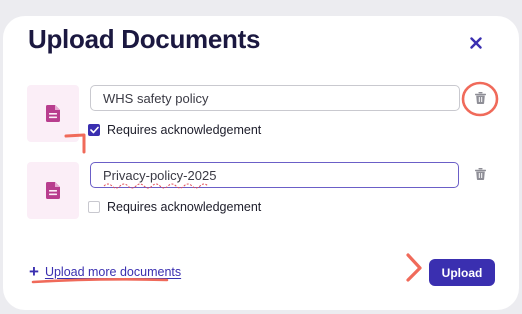 The width and height of the screenshot is (522, 314). What do you see at coordinates (34, 271) in the screenshot?
I see `plus-icon: +` at bounding box center [34, 271].